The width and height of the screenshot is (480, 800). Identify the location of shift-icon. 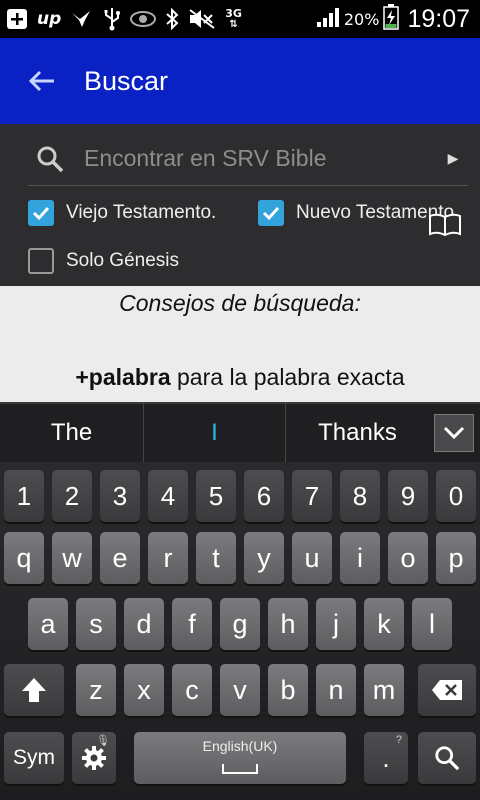
(34, 690).